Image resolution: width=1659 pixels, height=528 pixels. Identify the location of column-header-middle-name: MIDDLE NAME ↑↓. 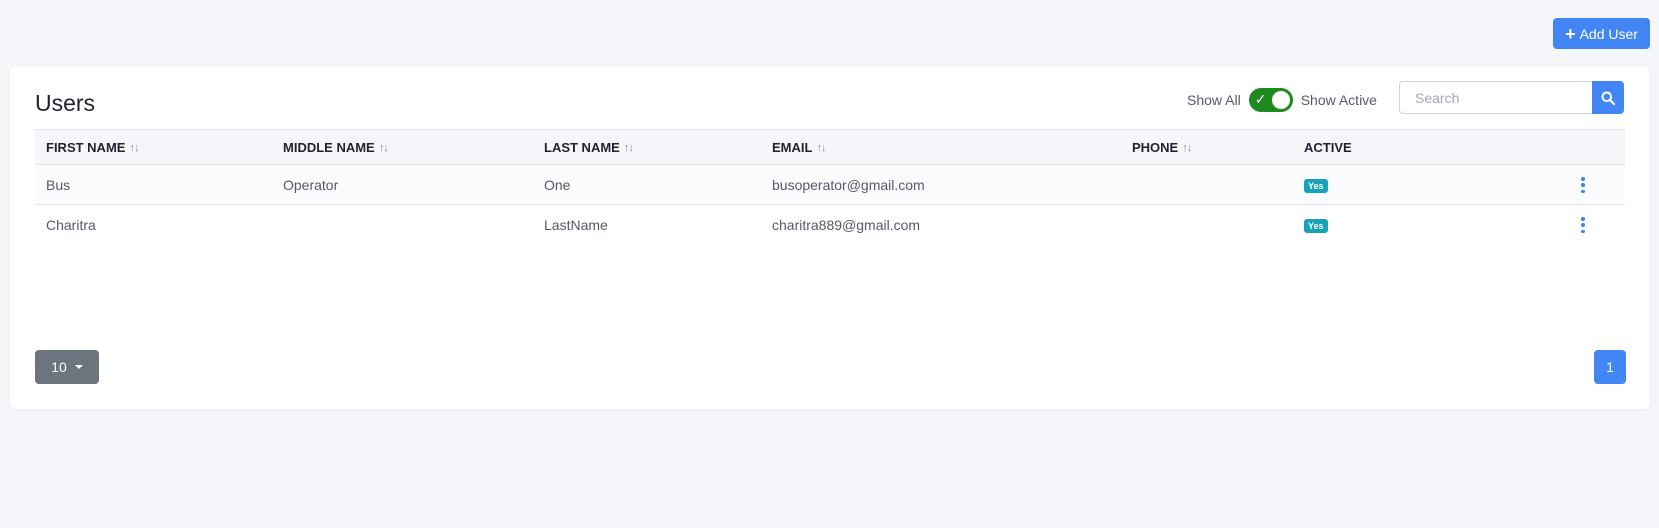
(336, 147).